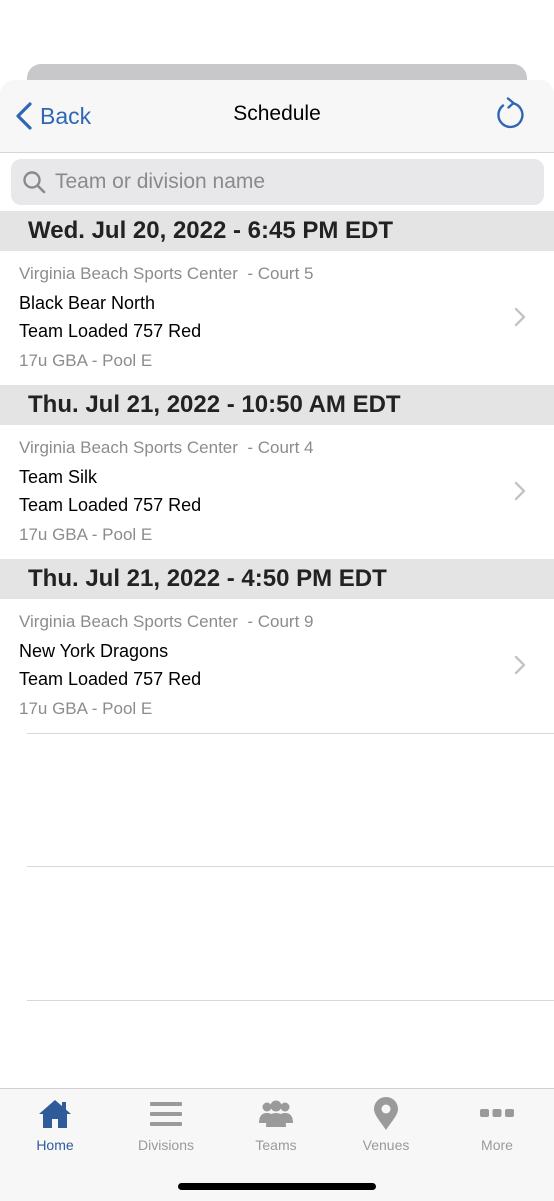 The image size is (554, 1201). Describe the element at coordinates (277, 231) in the screenshot. I see `date-header: Wed. Jul 20, 2022 - 6:45 PM EDT` at that location.